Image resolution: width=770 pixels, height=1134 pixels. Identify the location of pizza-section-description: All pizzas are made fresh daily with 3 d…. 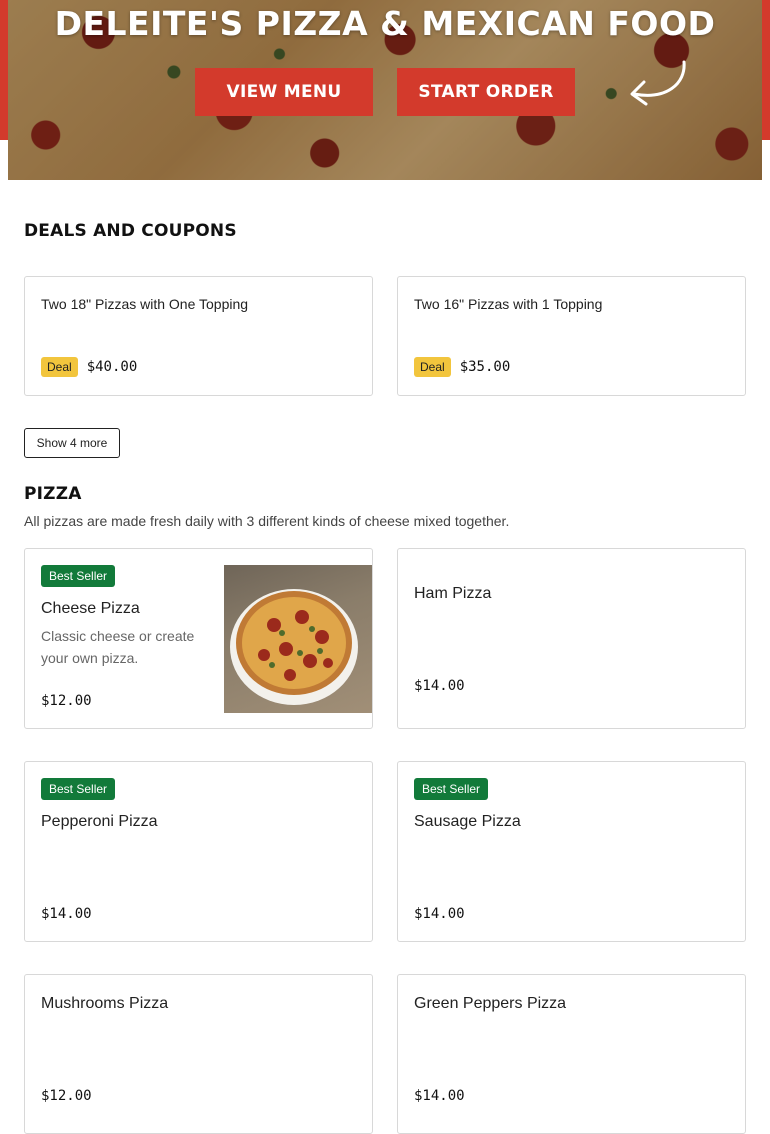
(267, 521).